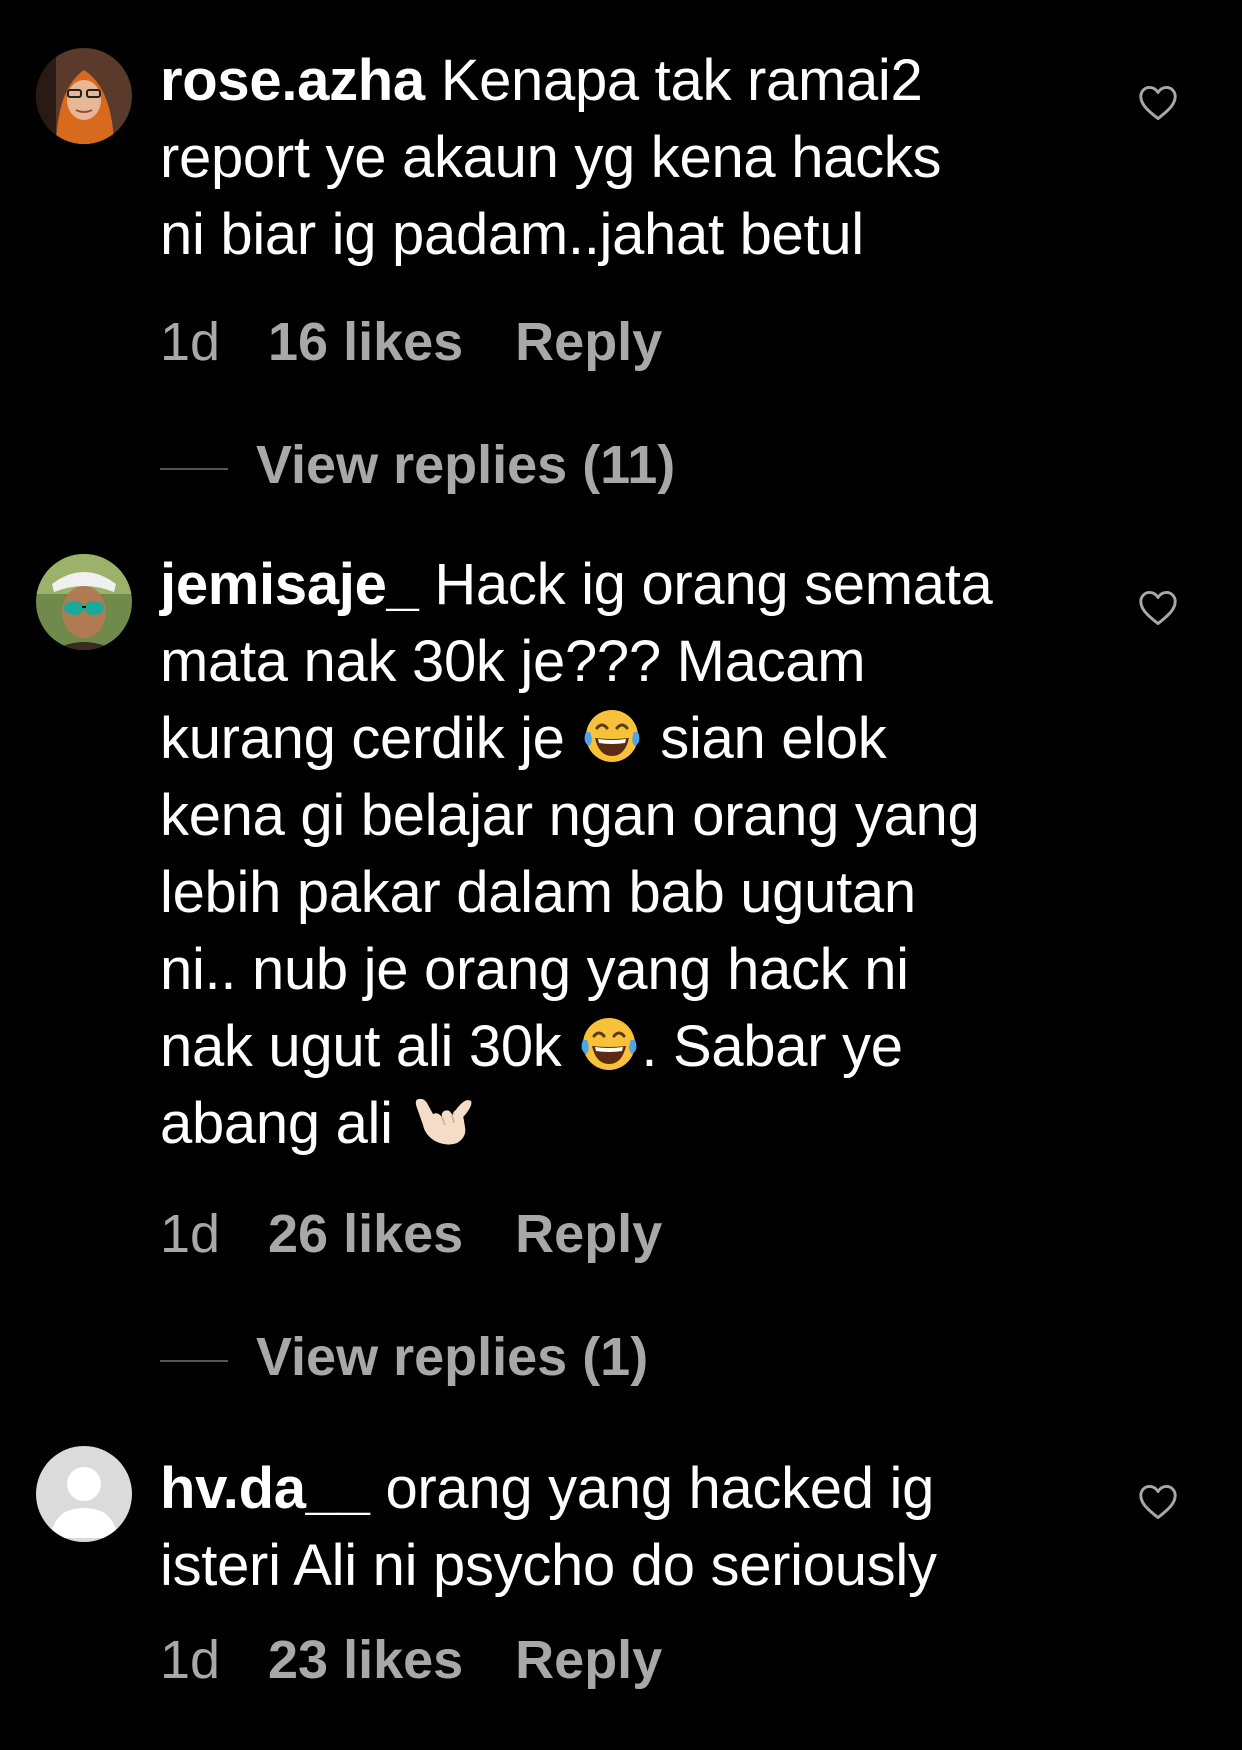  What do you see at coordinates (466, 465) in the screenshot?
I see `view-replies-label: View replies (11)` at bounding box center [466, 465].